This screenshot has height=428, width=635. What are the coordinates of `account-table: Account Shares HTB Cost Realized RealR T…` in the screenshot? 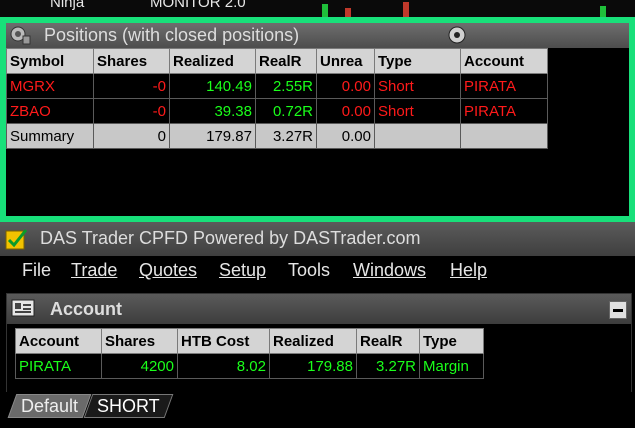 It's located at (249, 353).